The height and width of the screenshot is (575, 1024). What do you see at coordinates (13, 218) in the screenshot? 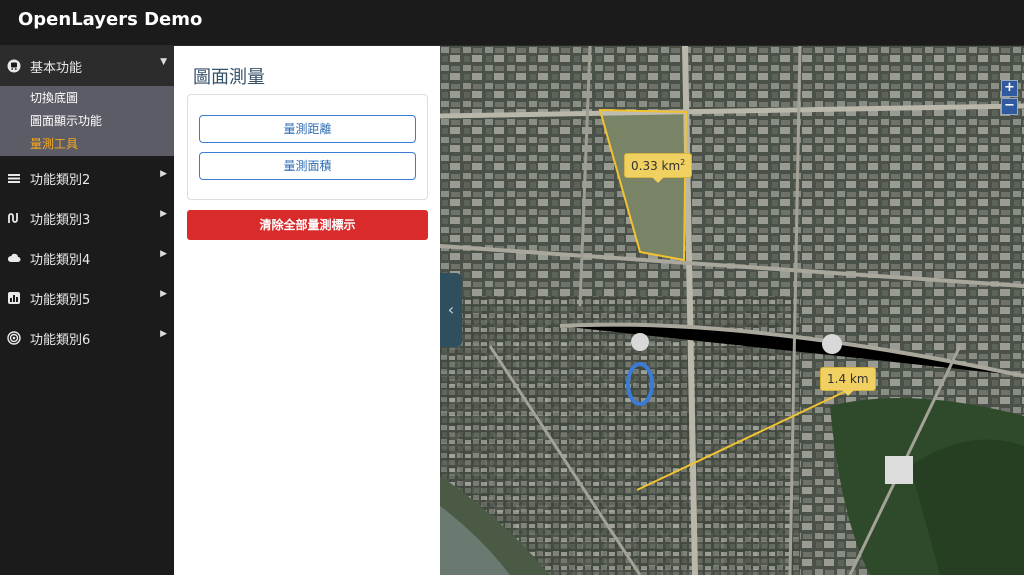
I see `route-icon` at bounding box center [13, 218].